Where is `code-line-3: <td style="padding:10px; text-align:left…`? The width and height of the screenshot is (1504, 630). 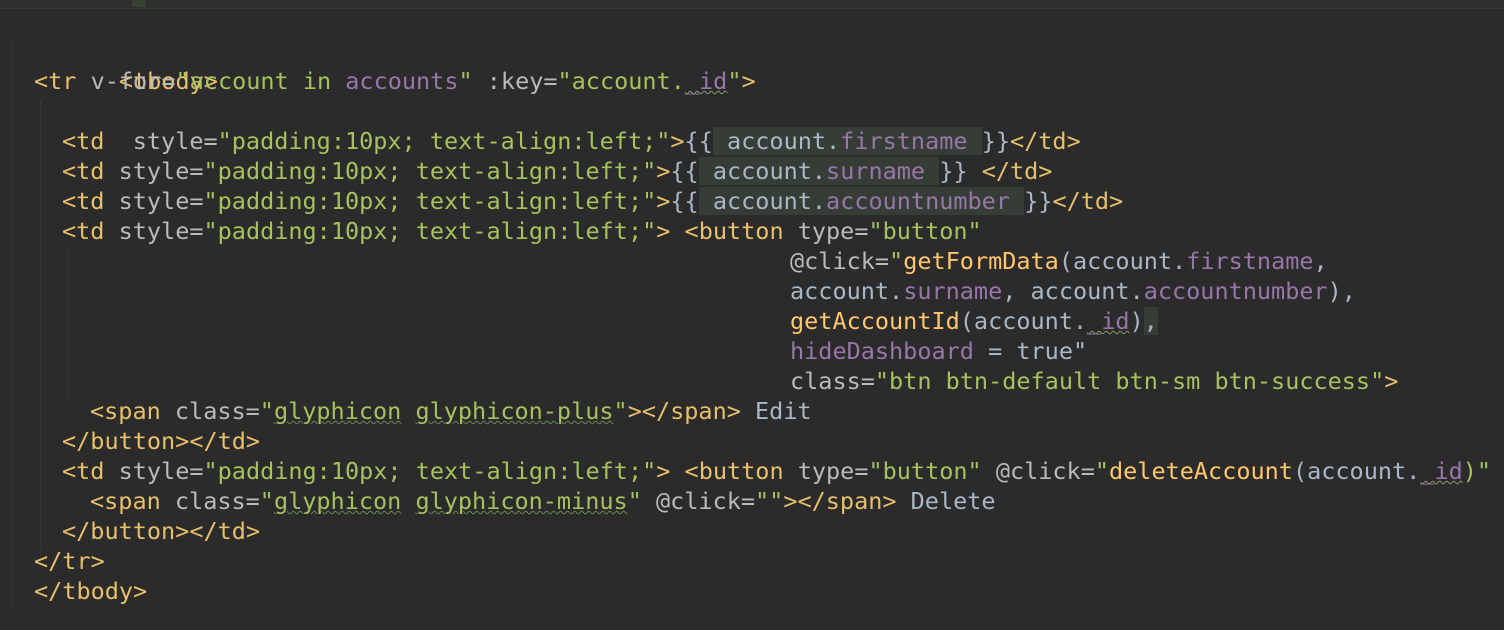
code-line-3: <td style="padding:10px; text-align:left… is located at coordinates (571, 141).